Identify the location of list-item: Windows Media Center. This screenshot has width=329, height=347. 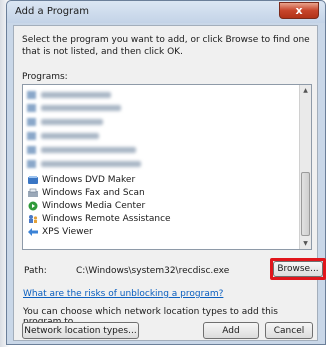
(86, 205).